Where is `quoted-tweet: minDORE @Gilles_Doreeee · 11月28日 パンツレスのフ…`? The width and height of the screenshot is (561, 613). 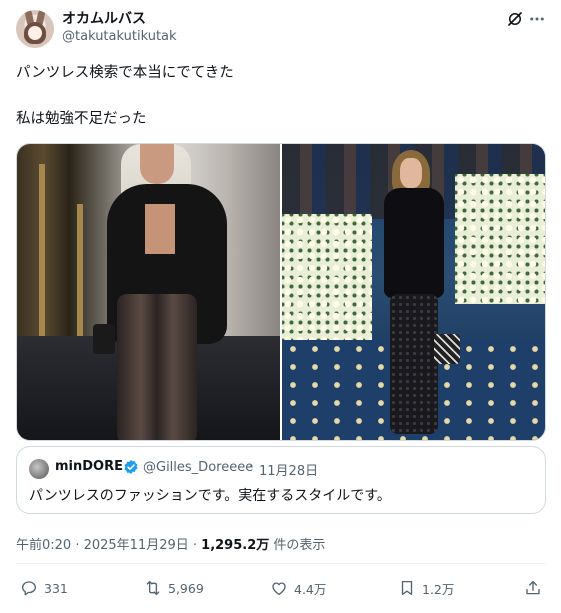
quoted-tweet: minDORE @Gilles_Doreeee · 11月28日 パンツレスのフ… is located at coordinates (281, 480).